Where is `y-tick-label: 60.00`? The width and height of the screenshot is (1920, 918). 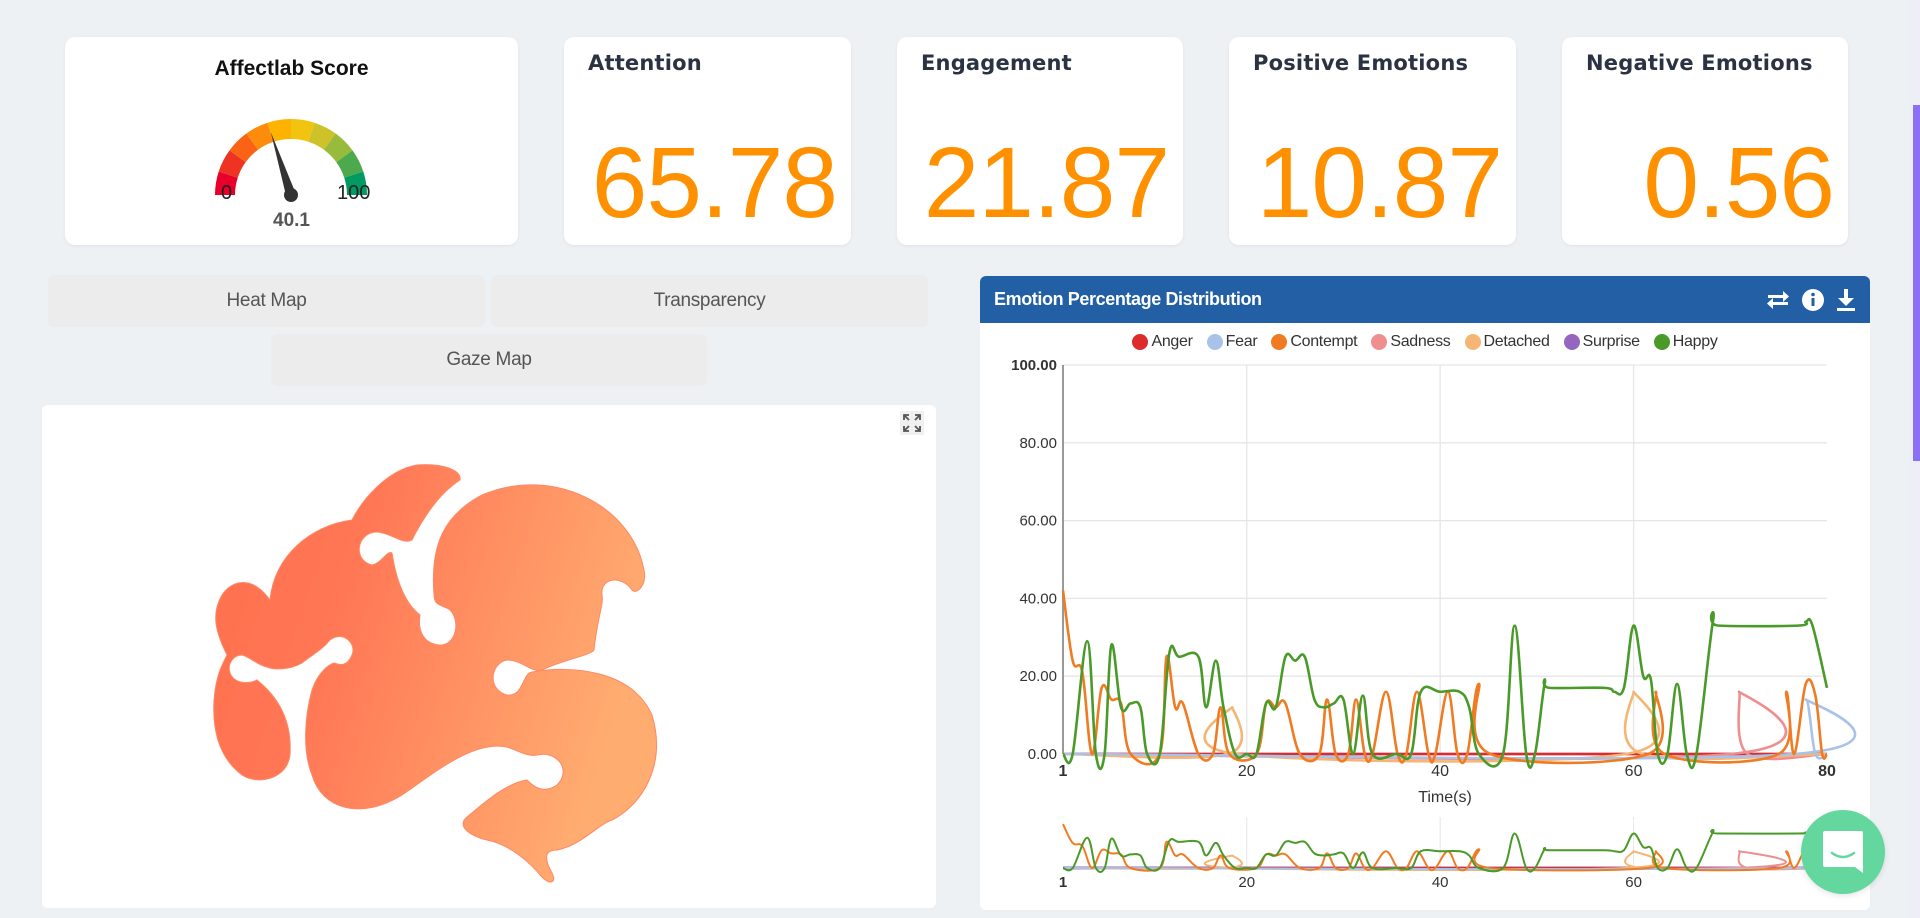
y-tick-label: 60.00 is located at coordinates (1038, 521).